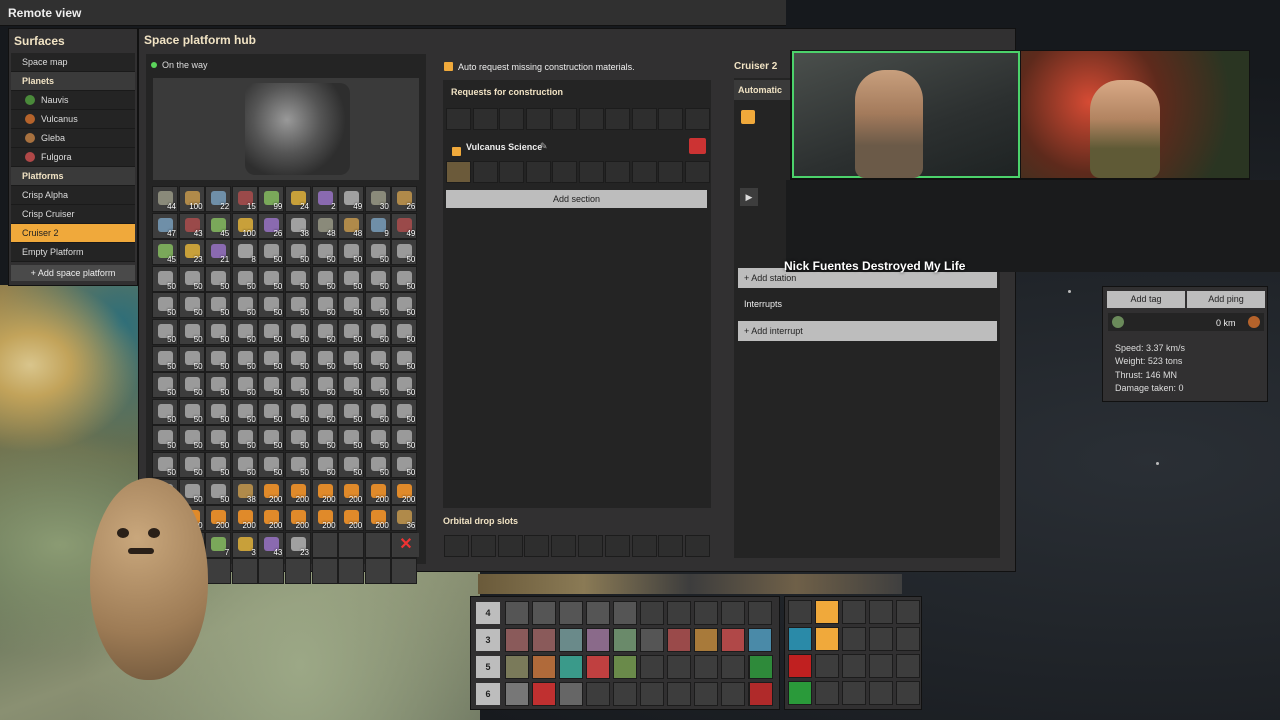  What do you see at coordinates (406, 545) in the screenshot?
I see `close-icon: ✕` at bounding box center [406, 545].